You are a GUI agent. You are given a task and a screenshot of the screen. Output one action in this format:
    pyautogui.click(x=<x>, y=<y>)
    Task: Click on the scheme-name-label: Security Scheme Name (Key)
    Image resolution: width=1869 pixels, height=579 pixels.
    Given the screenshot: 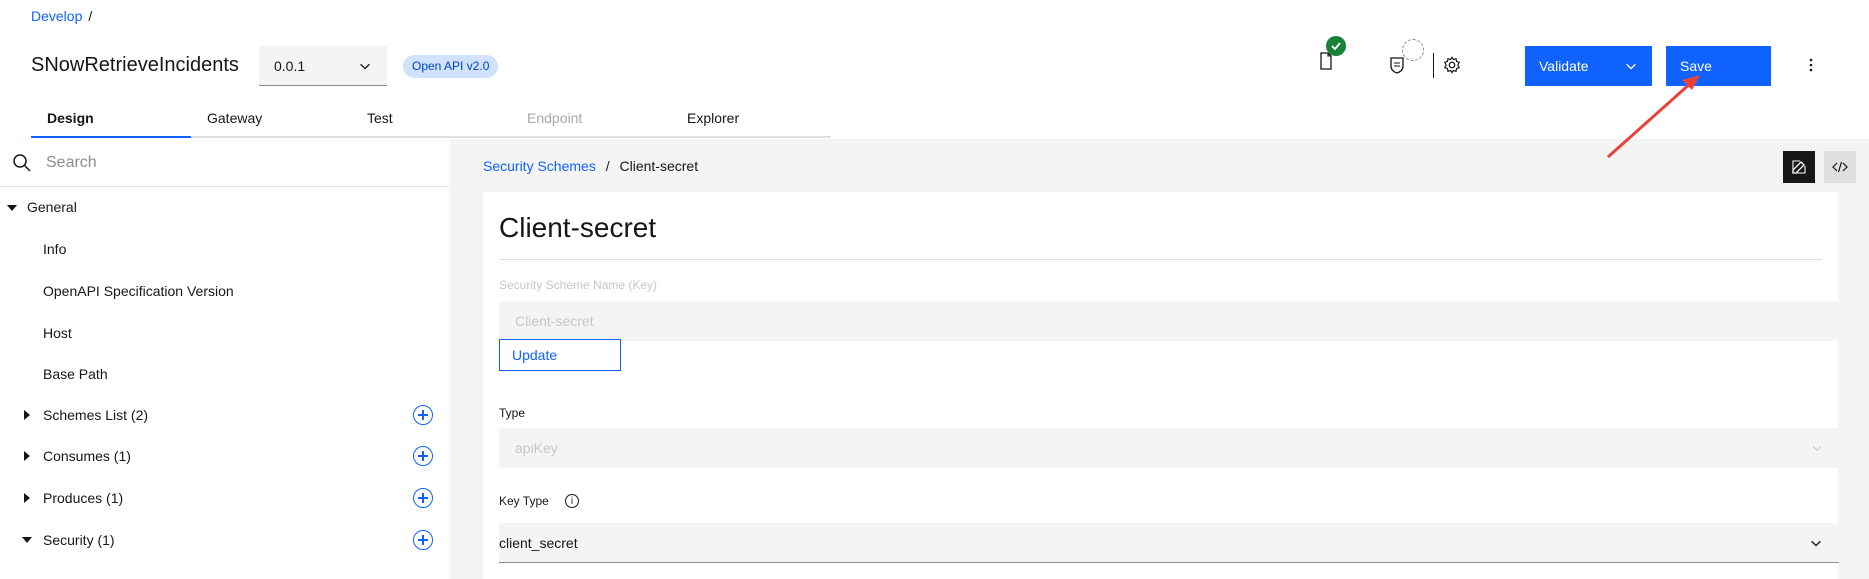 What is the action you would take?
    pyautogui.click(x=578, y=285)
    